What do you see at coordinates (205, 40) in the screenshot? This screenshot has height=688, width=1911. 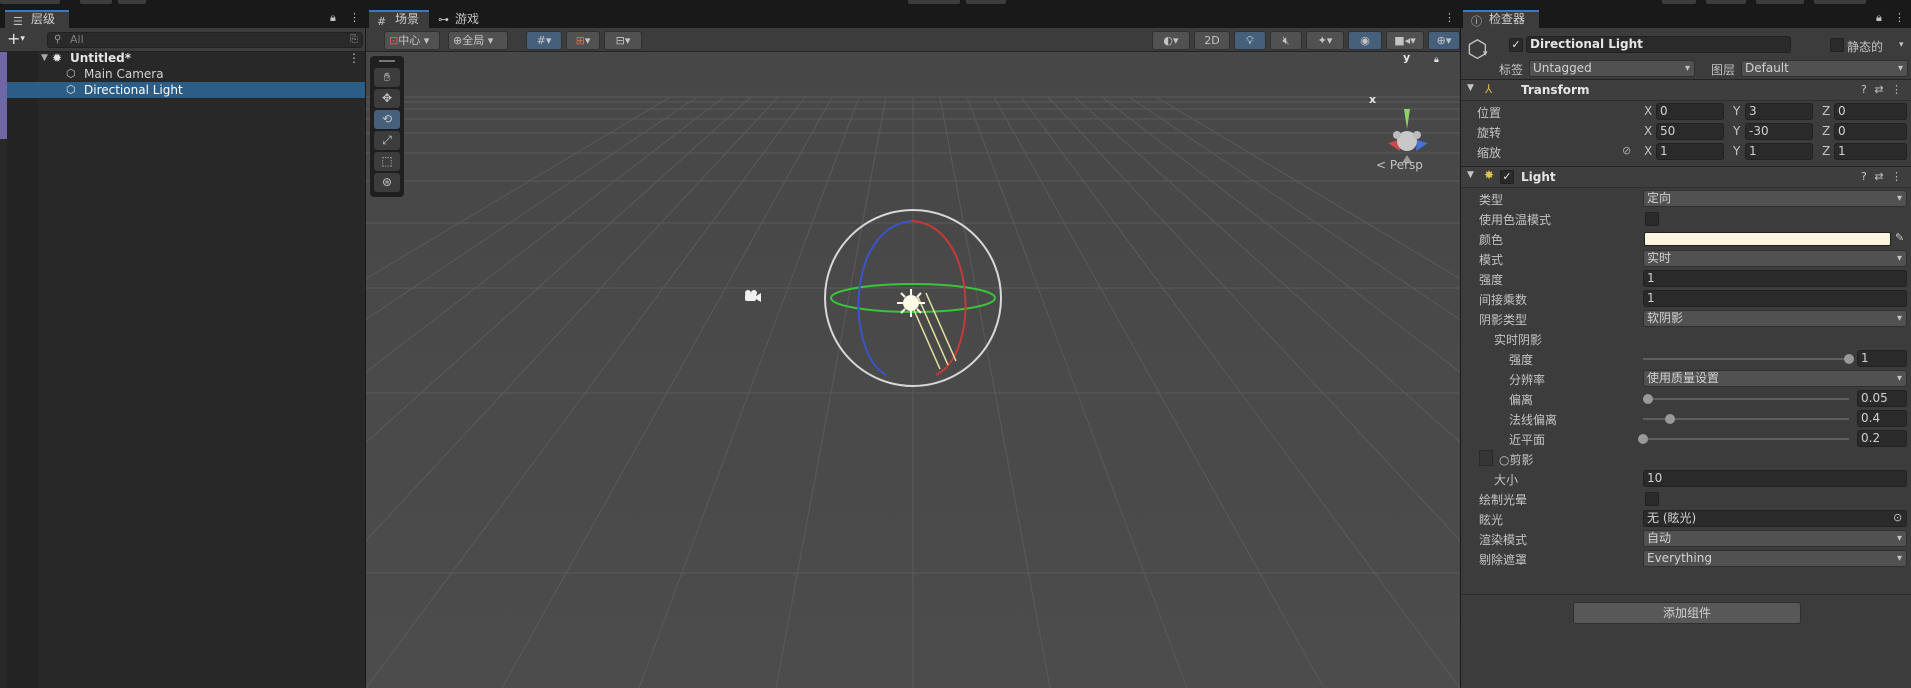 I see `hierarchy-search-input: ⚲ All ⎘` at bounding box center [205, 40].